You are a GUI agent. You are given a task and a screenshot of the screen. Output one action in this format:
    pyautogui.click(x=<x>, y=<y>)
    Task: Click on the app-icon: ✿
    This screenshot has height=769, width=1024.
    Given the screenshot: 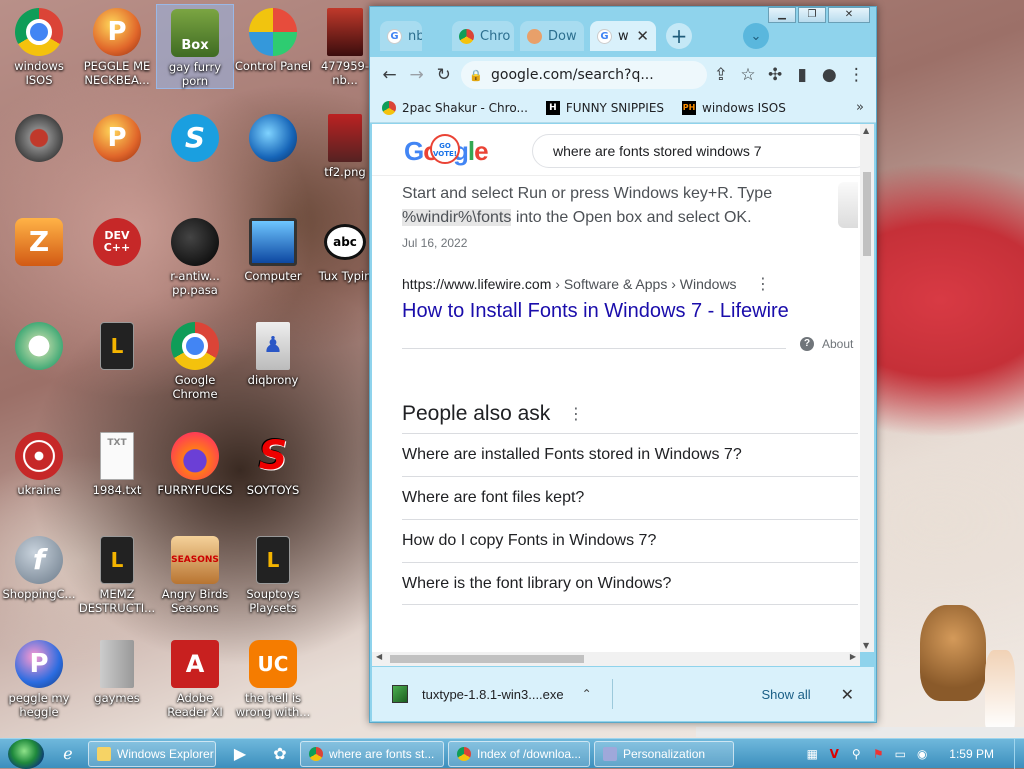 What is the action you would take?
    pyautogui.click(x=280, y=754)
    